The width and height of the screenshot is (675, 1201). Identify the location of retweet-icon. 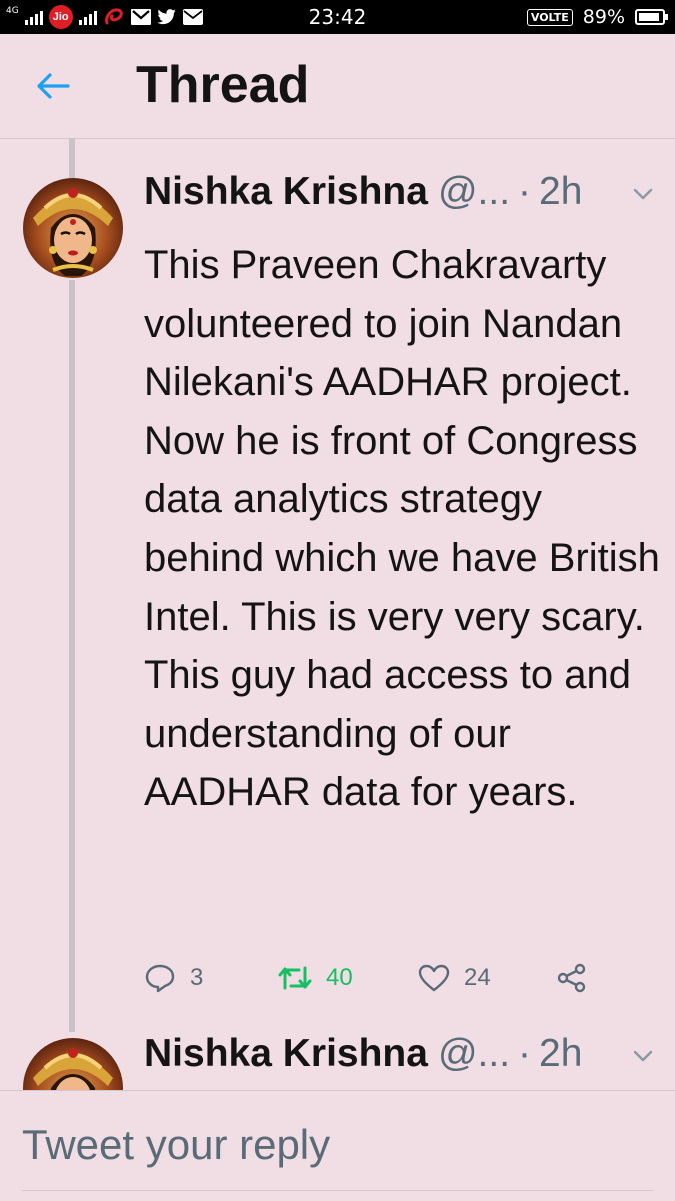
(295, 978).